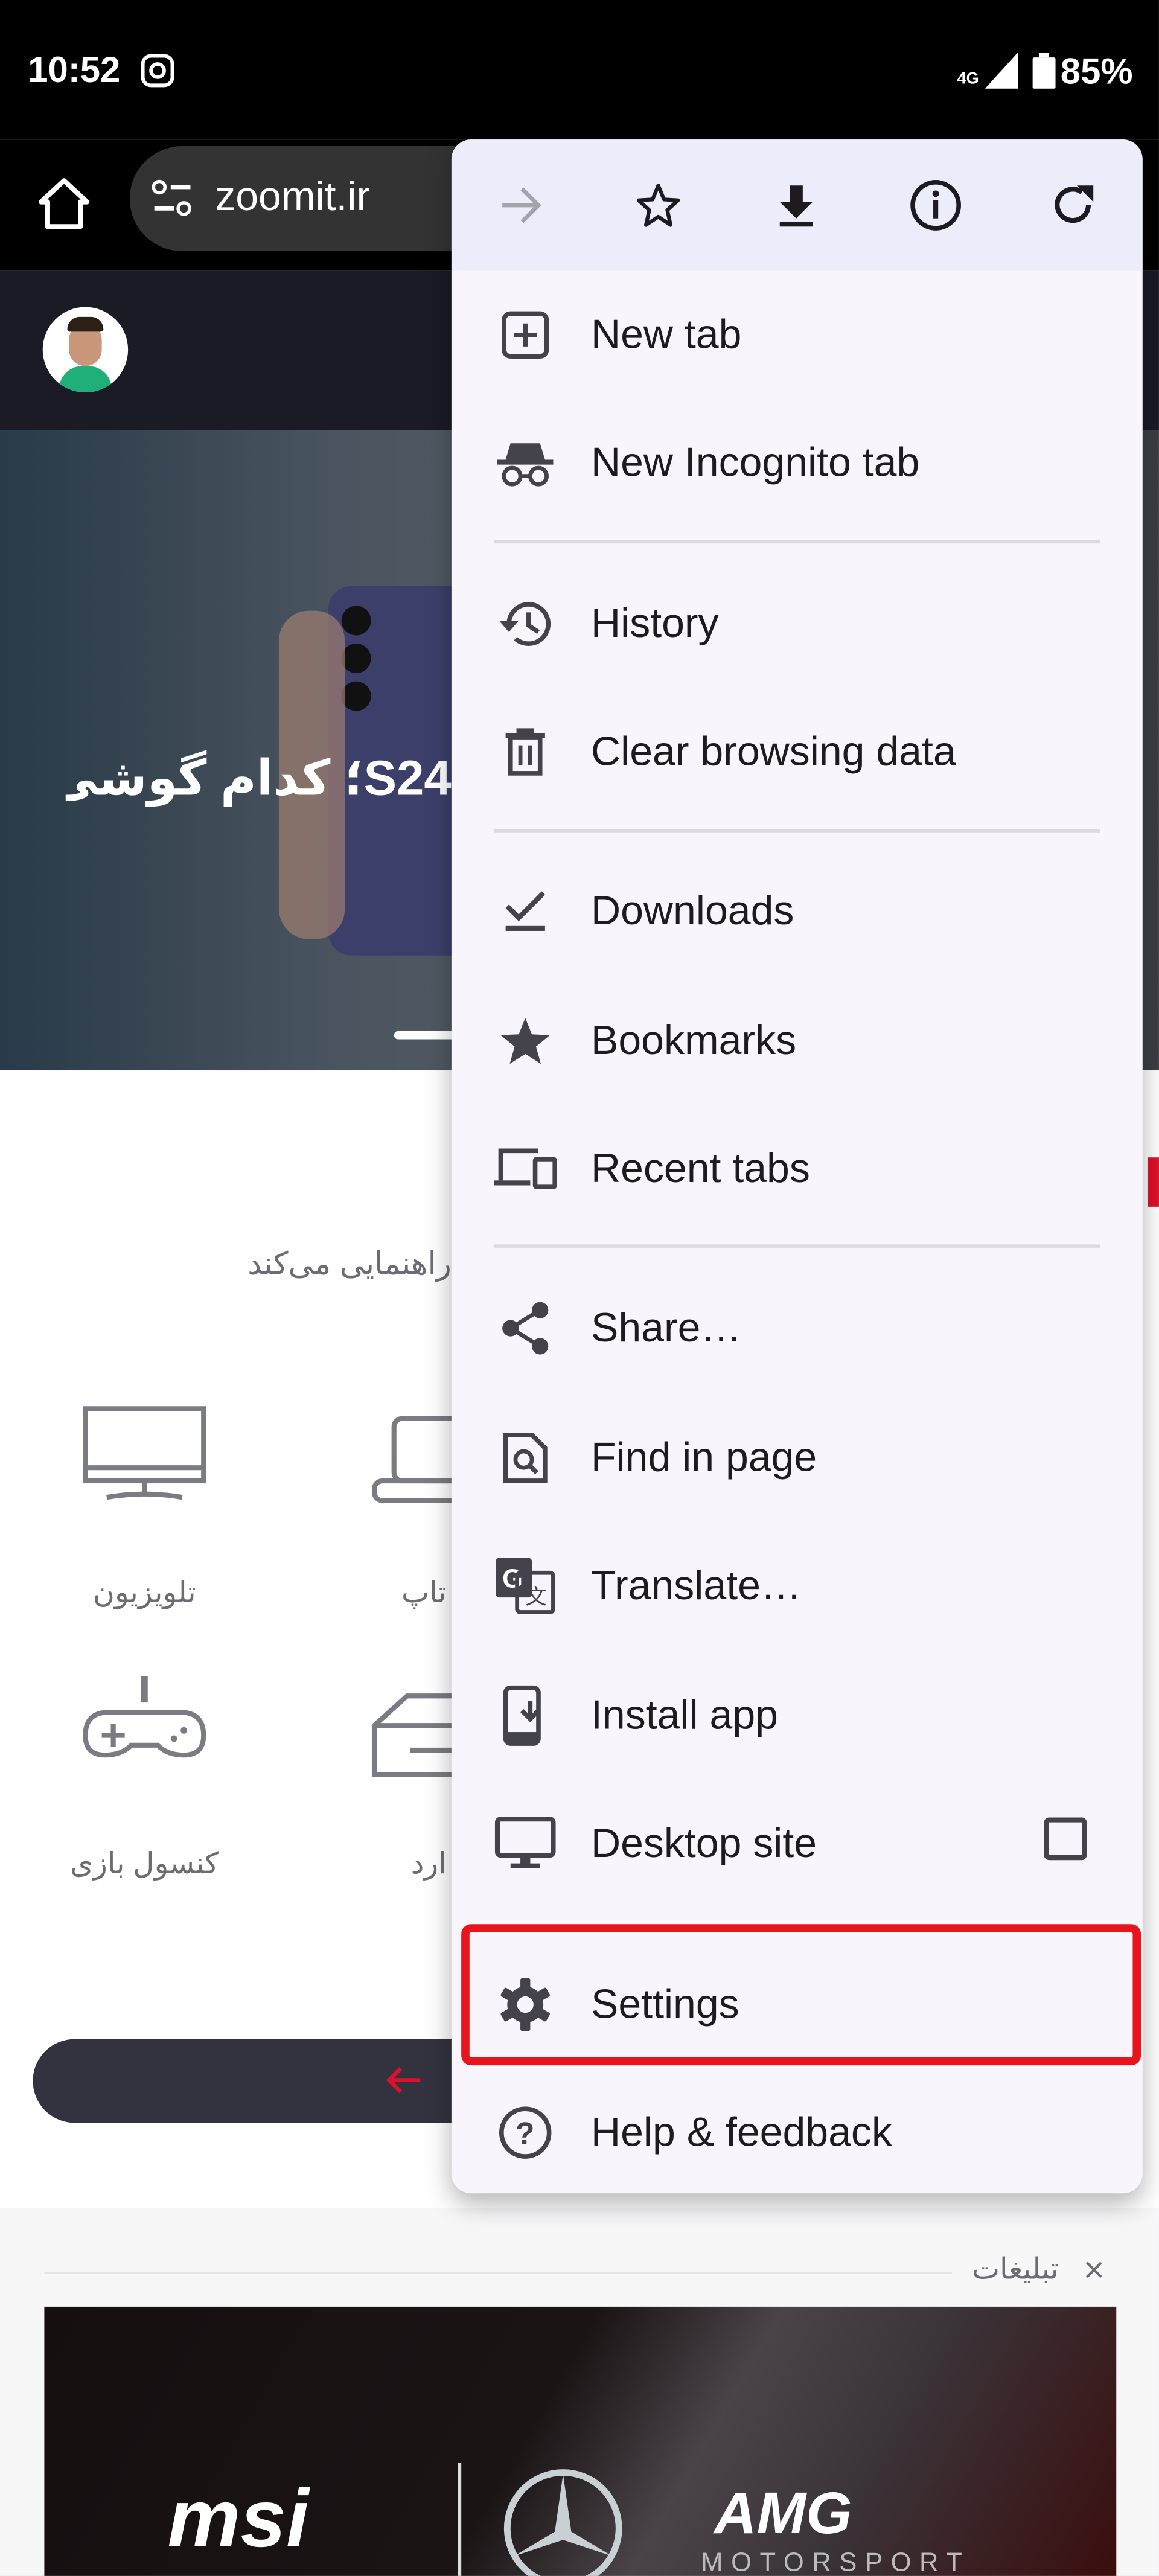 Image resolution: width=1159 pixels, height=2576 pixels. I want to click on desktop-site-checkbox, so click(1065, 1839).